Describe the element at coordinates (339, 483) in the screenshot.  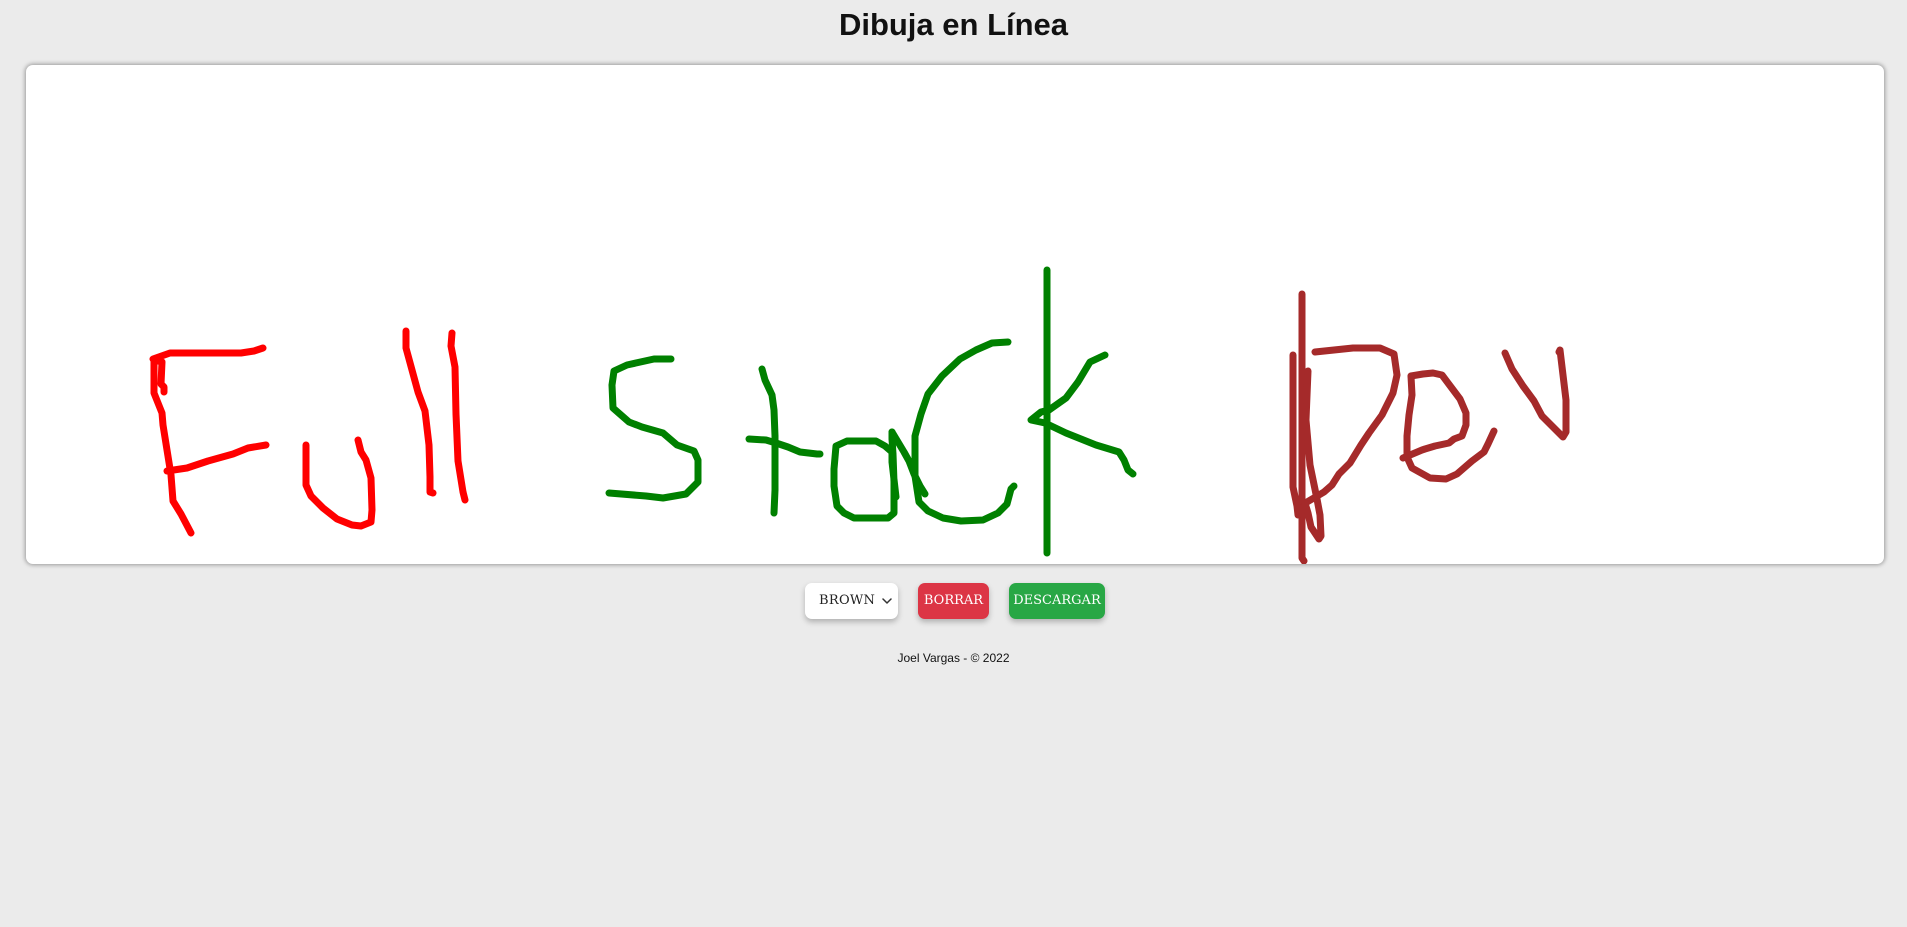
I see `stroke-u` at that location.